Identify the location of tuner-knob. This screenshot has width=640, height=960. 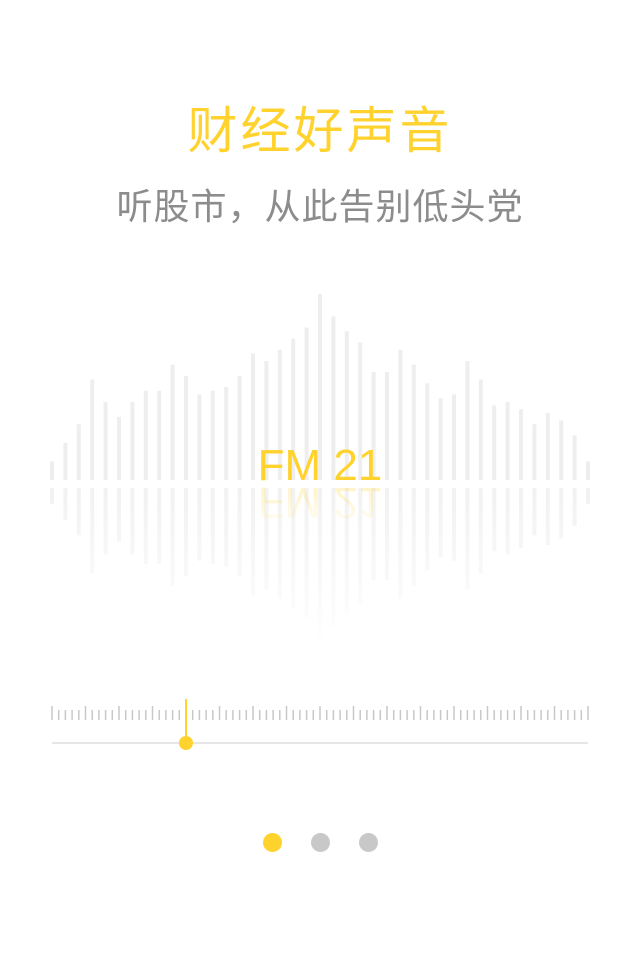
(186, 743).